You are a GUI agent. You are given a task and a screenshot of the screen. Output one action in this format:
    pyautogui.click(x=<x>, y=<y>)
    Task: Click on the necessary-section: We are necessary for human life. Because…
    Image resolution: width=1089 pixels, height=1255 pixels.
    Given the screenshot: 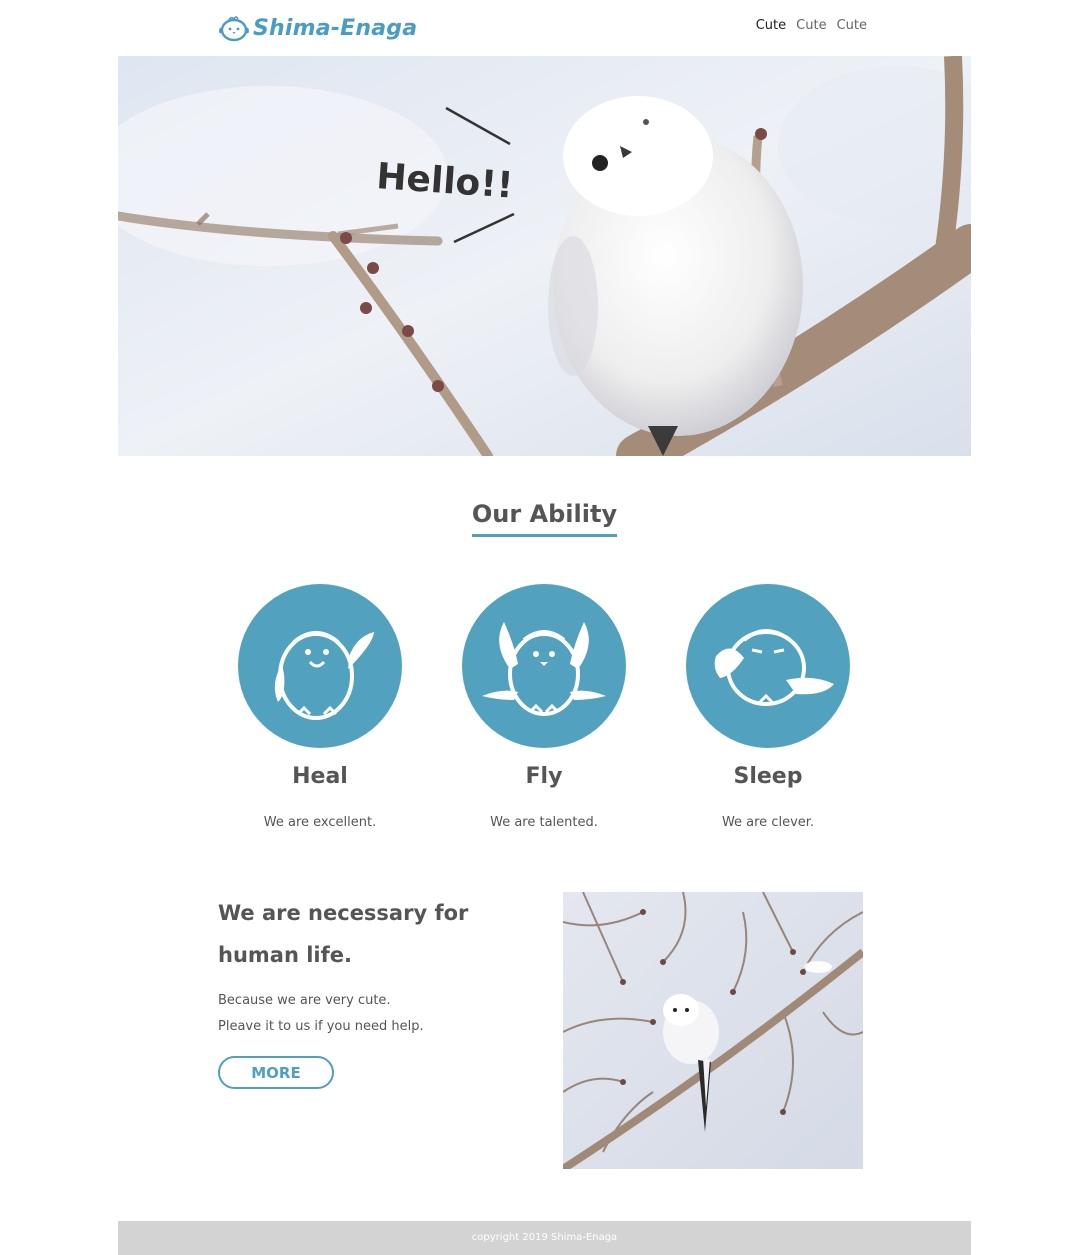 What is the action you would take?
    pyautogui.click(x=368, y=990)
    